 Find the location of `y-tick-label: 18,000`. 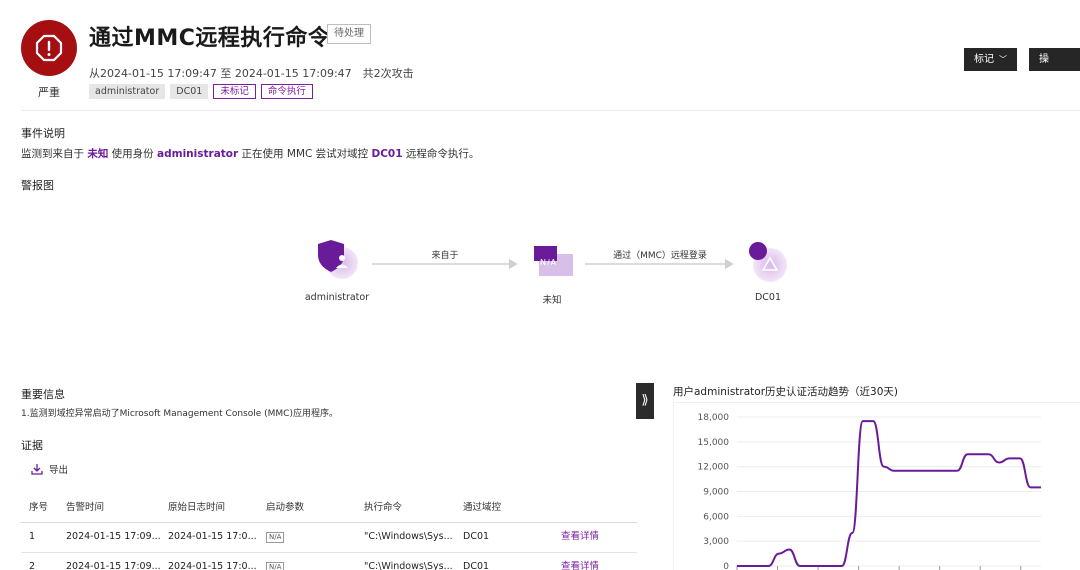

y-tick-label: 18,000 is located at coordinates (714, 418).